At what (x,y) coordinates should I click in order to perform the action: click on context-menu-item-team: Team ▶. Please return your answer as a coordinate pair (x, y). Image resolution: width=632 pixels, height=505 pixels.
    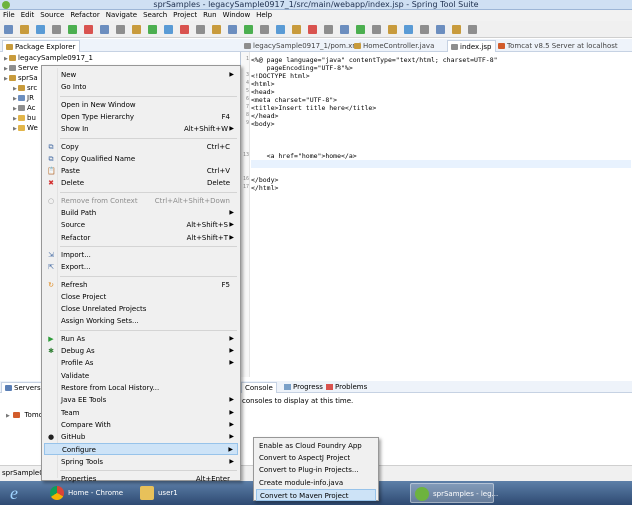
    Looking at the image, I should click on (141, 413).